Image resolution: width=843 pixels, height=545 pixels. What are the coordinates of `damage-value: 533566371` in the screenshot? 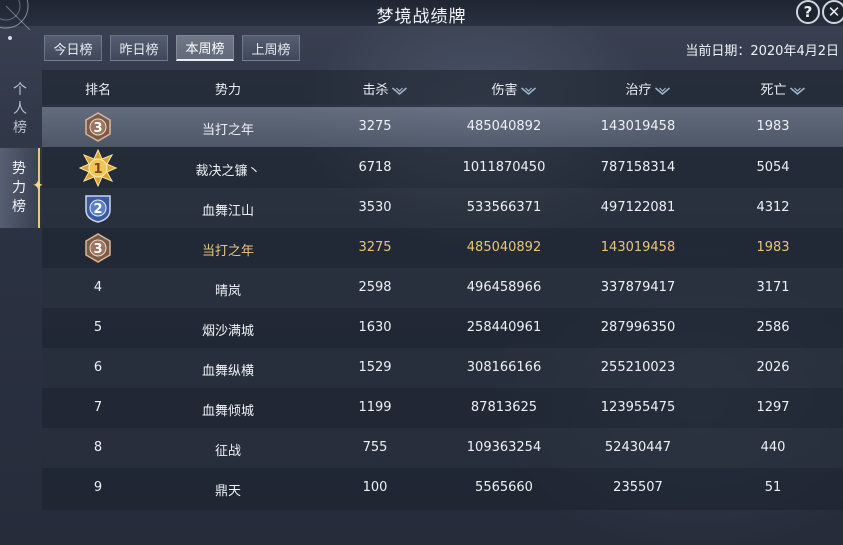 It's located at (504, 207).